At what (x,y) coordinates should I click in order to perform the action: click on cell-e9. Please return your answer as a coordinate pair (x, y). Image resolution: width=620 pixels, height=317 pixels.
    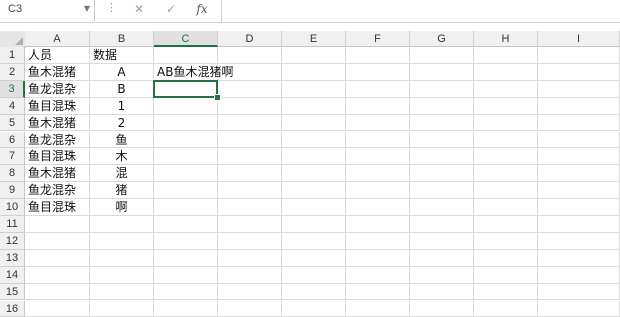
    Looking at the image, I should click on (314, 190).